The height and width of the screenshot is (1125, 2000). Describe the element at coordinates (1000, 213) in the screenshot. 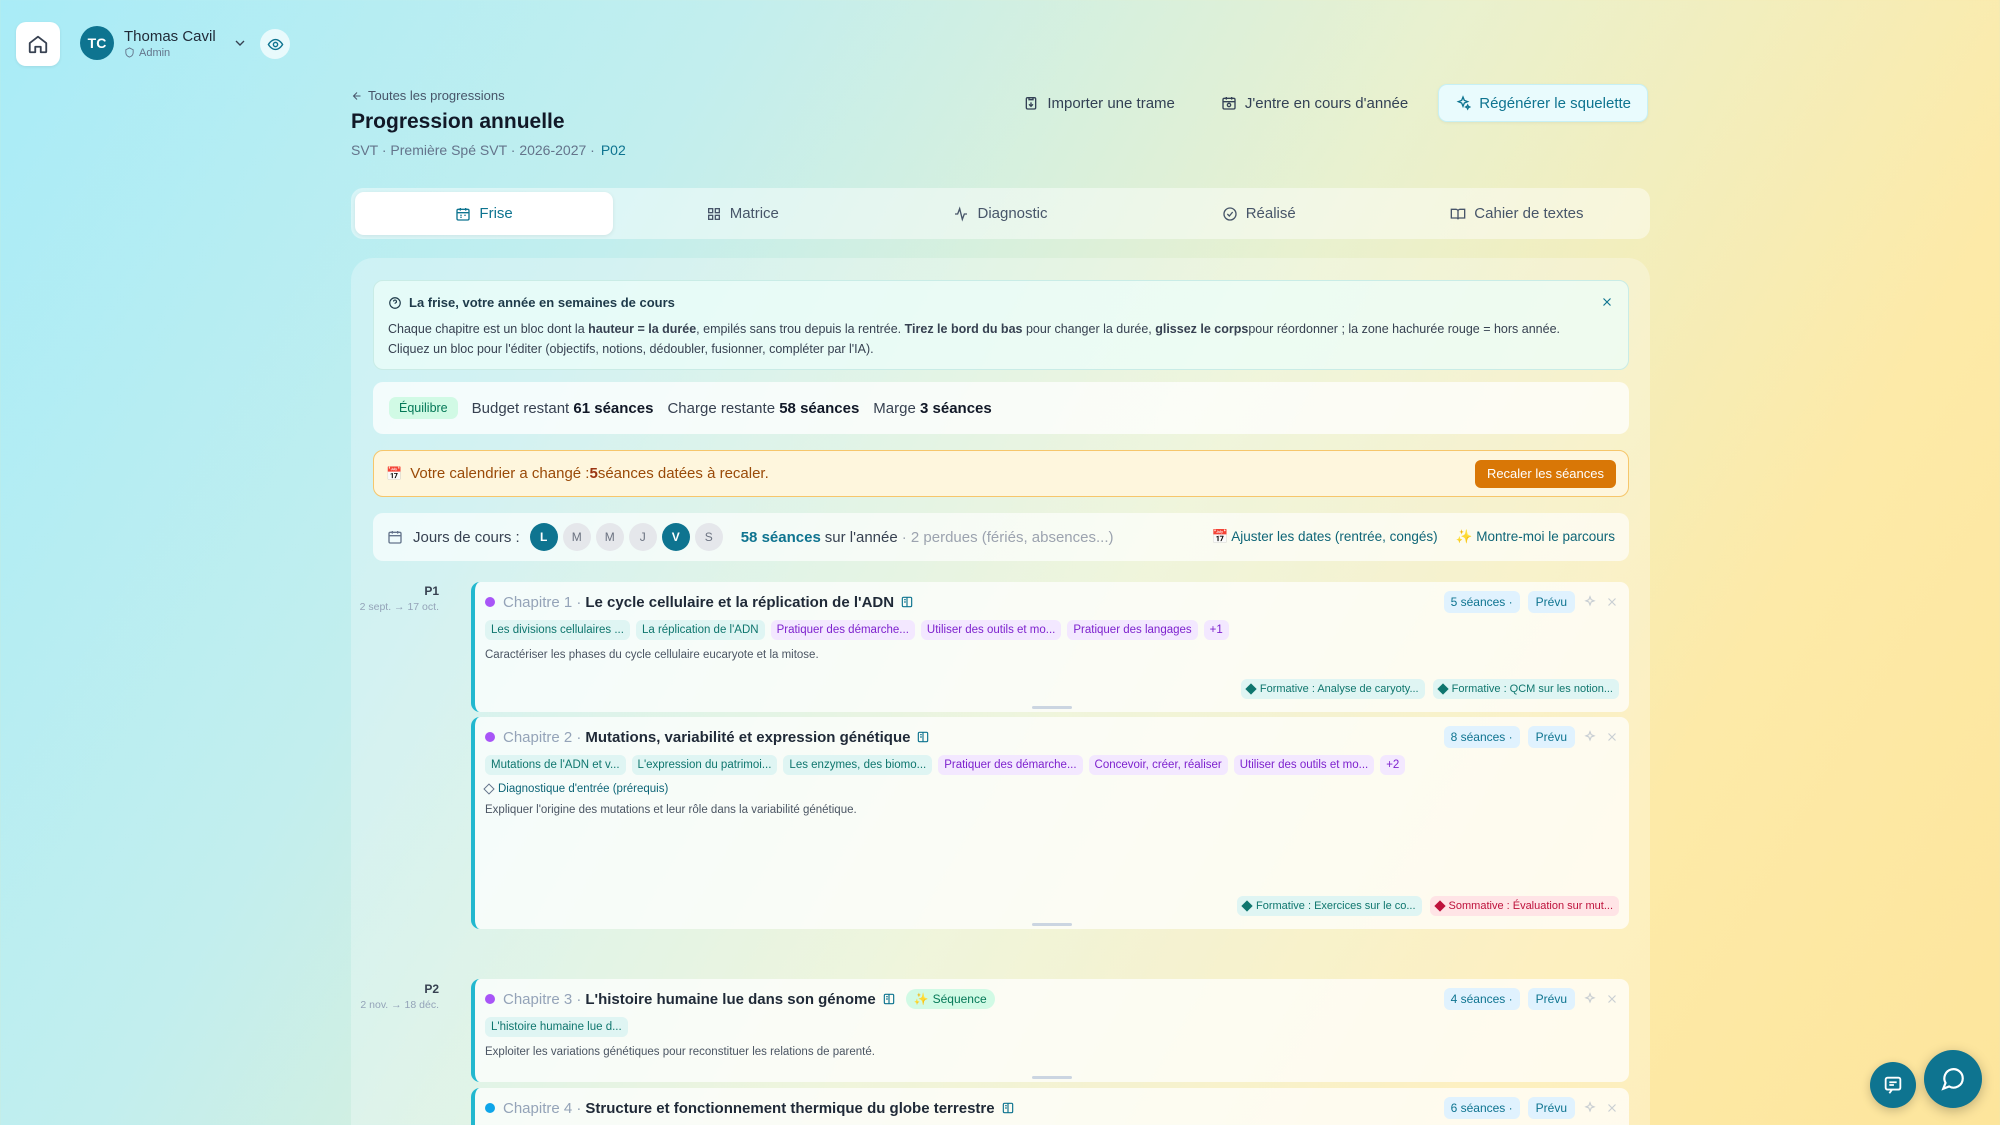

I see `tab-diagnostic: Diagnostic` at that location.